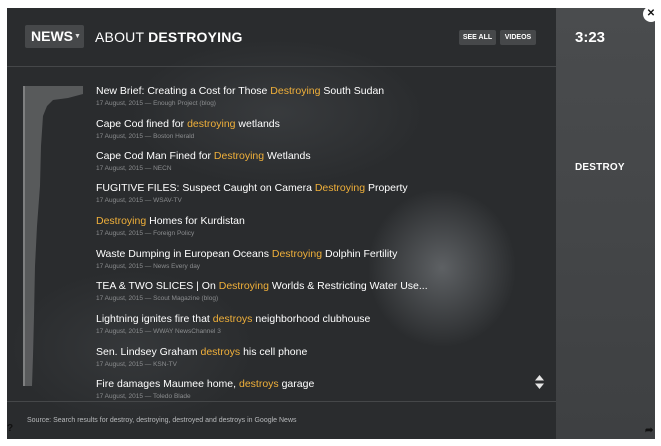 Image resolution: width=661 pixels, height=446 pixels. What do you see at coordinates (205, 188) in the screenshot?
I see `title-text: FUGITIVE FILES: Suspect Caught on Camera` at bounding box center [205, 188].